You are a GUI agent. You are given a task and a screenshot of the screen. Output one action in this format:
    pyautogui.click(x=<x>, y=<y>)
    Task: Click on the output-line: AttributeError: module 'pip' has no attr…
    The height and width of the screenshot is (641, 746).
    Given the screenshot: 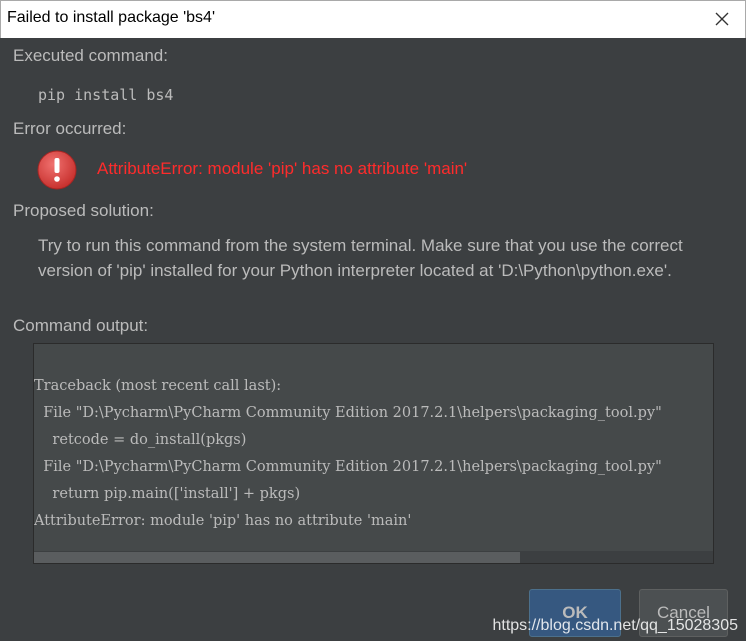 What is the action you would take?
    pyautogui.click(x=223, y=521)
    